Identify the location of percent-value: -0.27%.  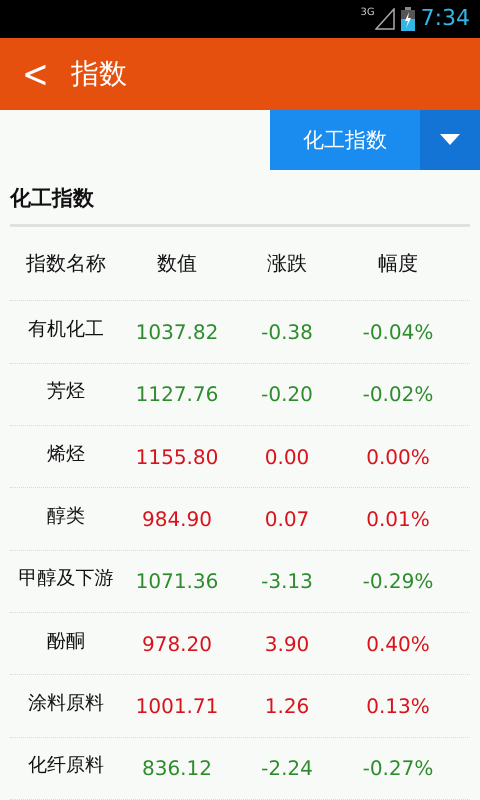
(398, 768).